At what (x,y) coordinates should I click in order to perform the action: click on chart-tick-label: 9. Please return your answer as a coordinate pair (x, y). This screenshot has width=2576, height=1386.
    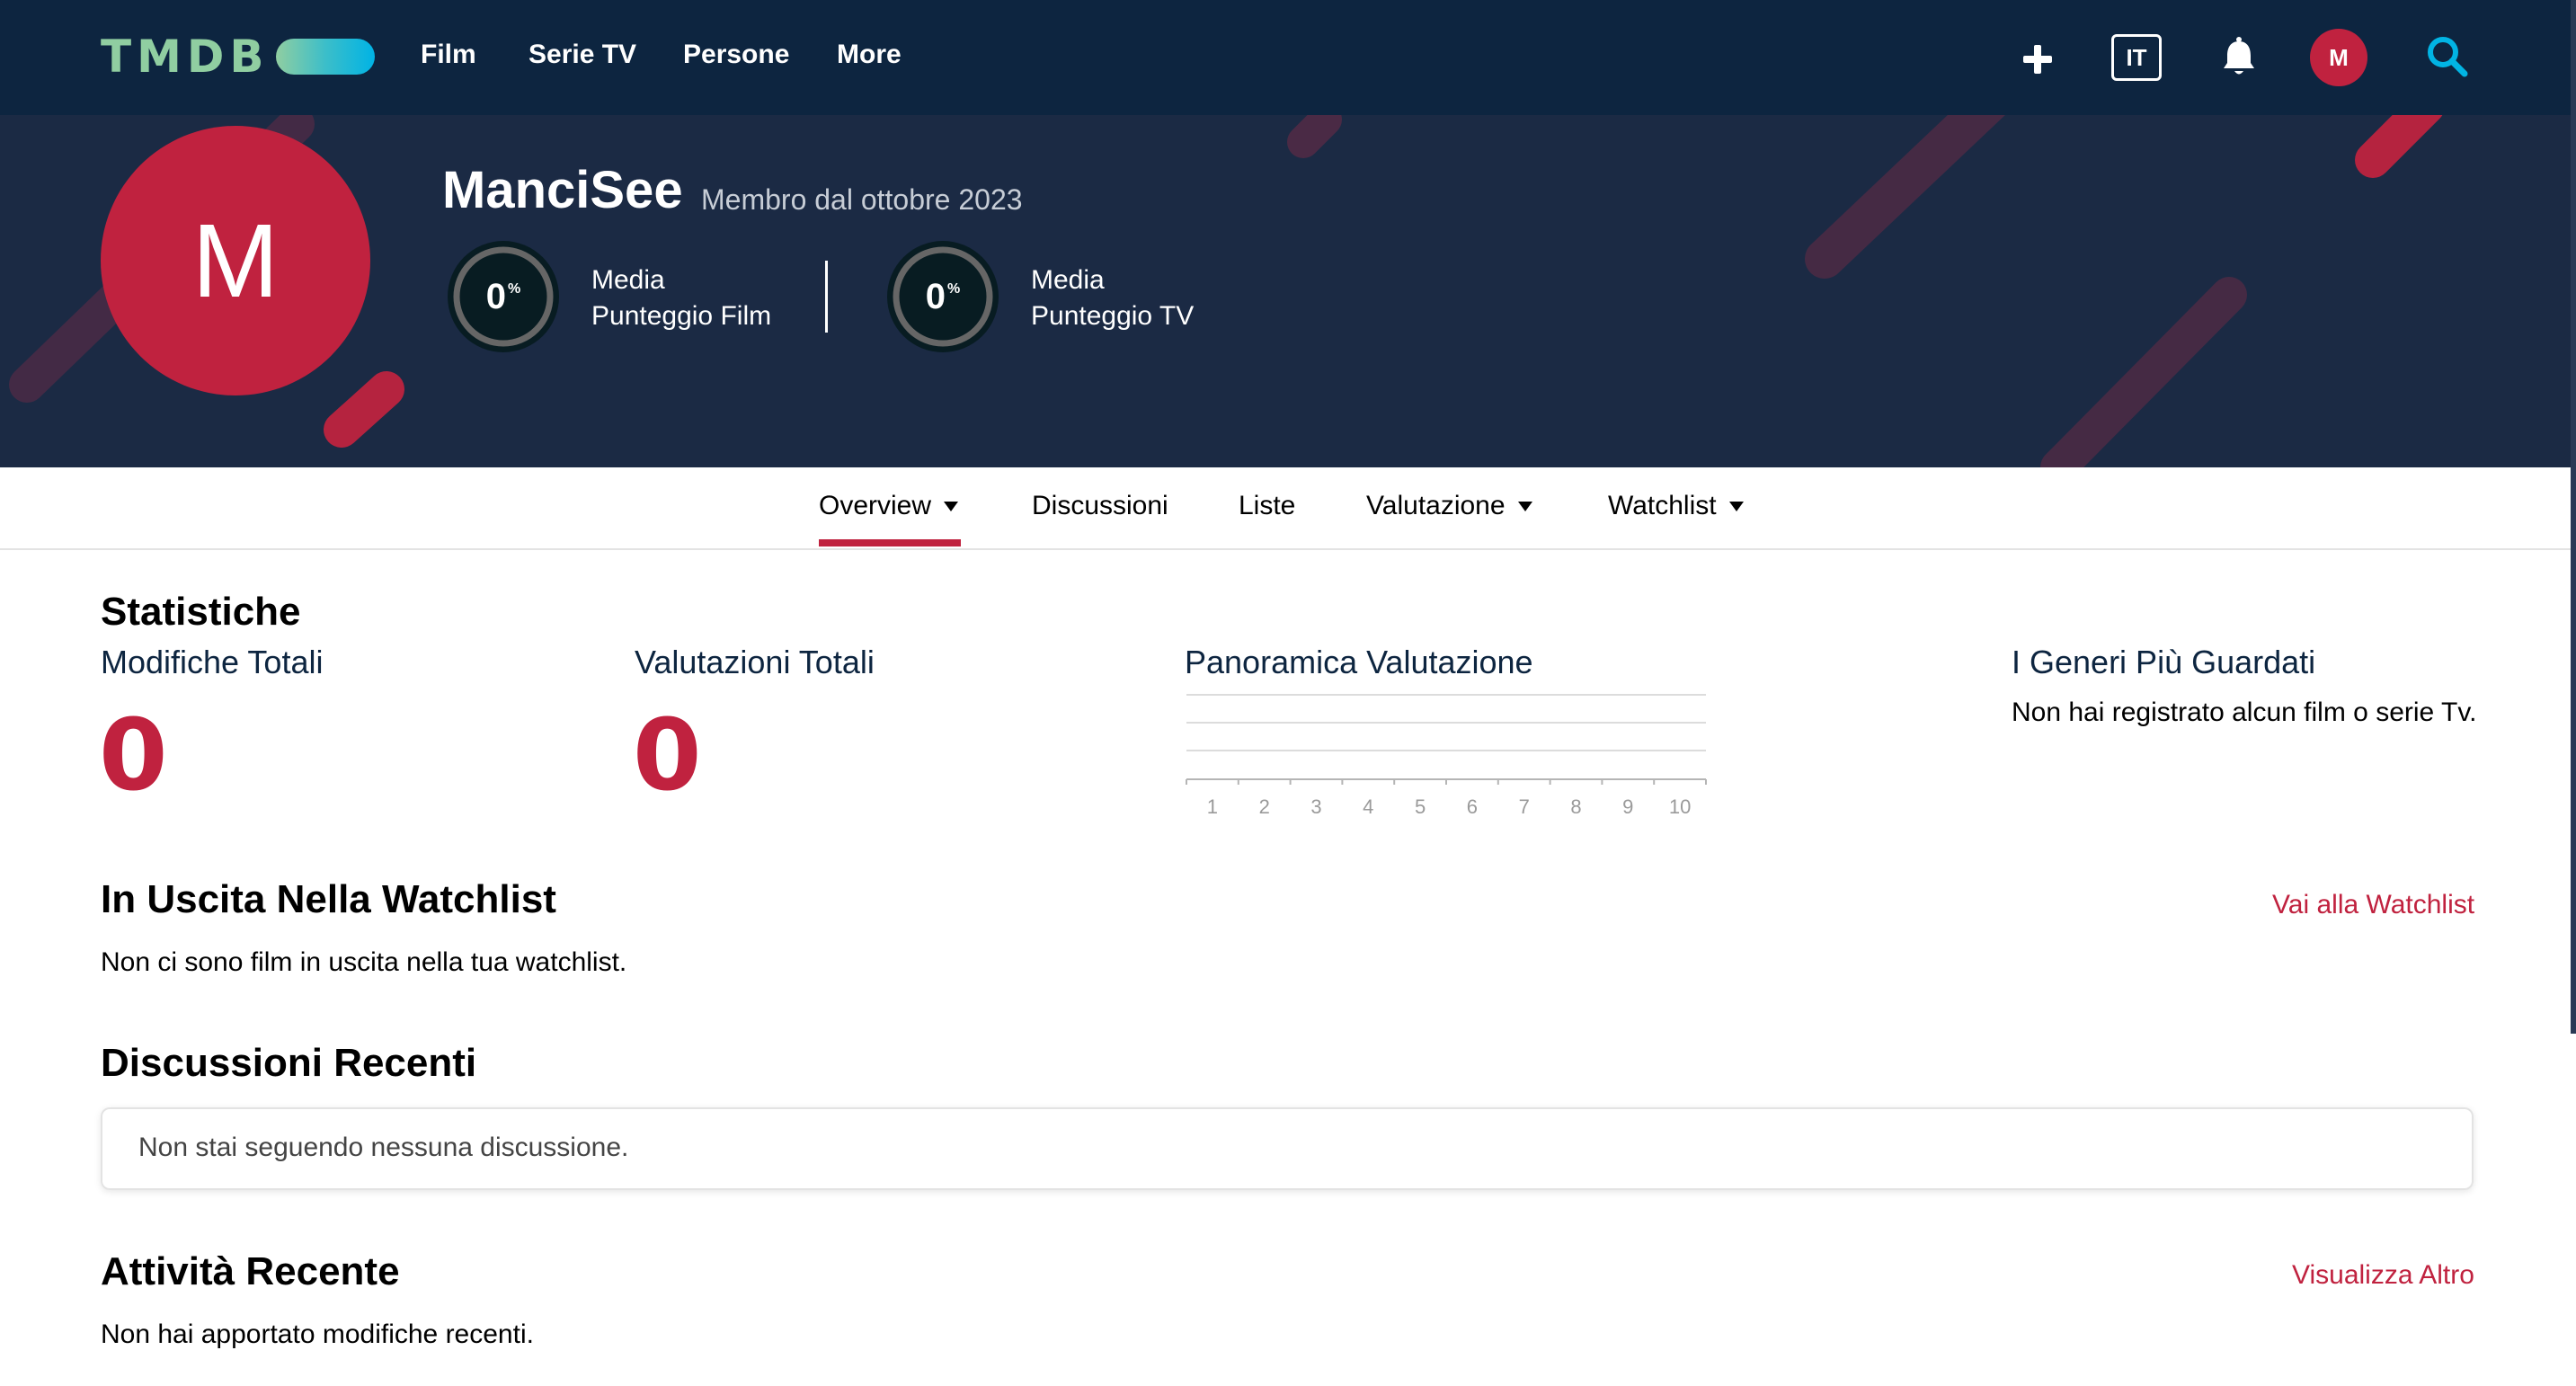
    Looking at the image, I should click on (1627, 806).